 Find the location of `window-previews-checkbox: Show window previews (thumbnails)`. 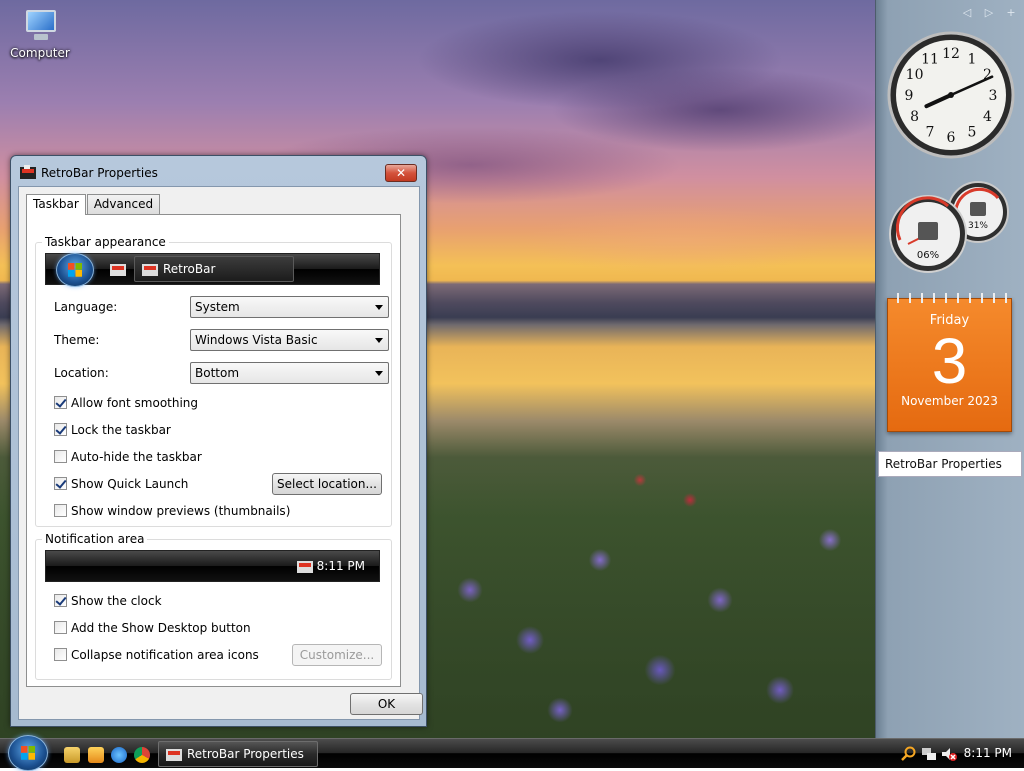

window-previews-checkbox: Show window previews (thumbnails) is located at coordinates (172, 512).